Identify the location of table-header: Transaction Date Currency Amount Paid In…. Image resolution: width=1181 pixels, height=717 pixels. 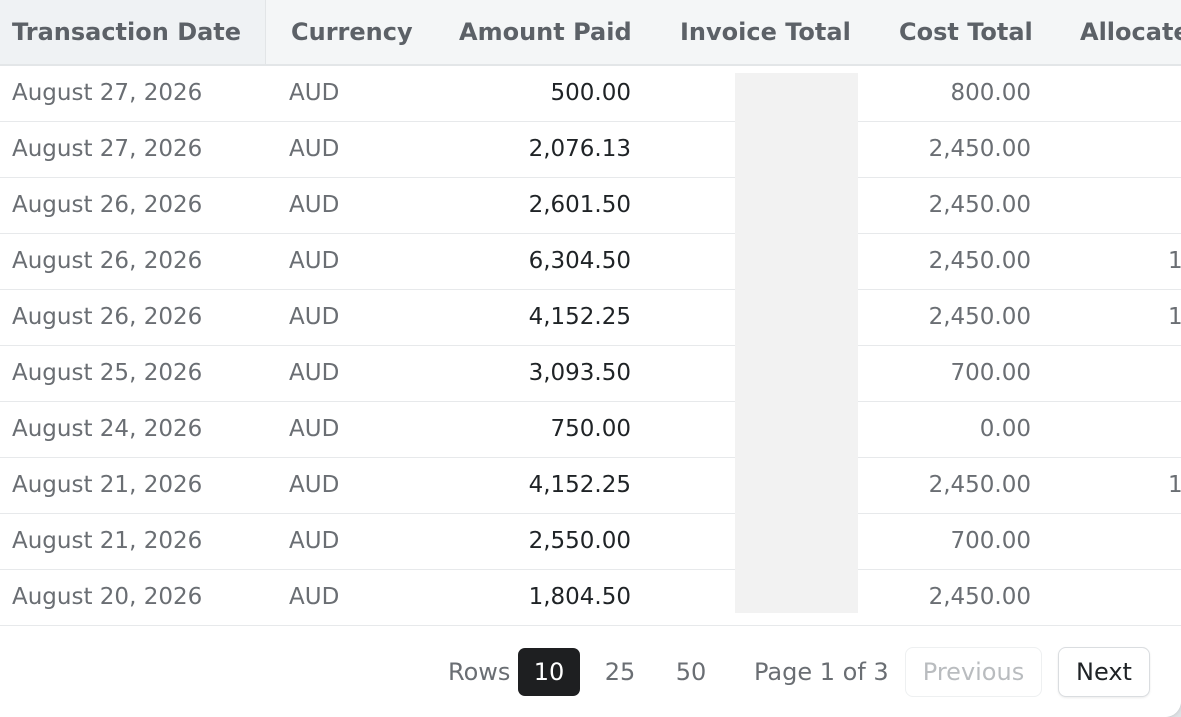
(590, 33).